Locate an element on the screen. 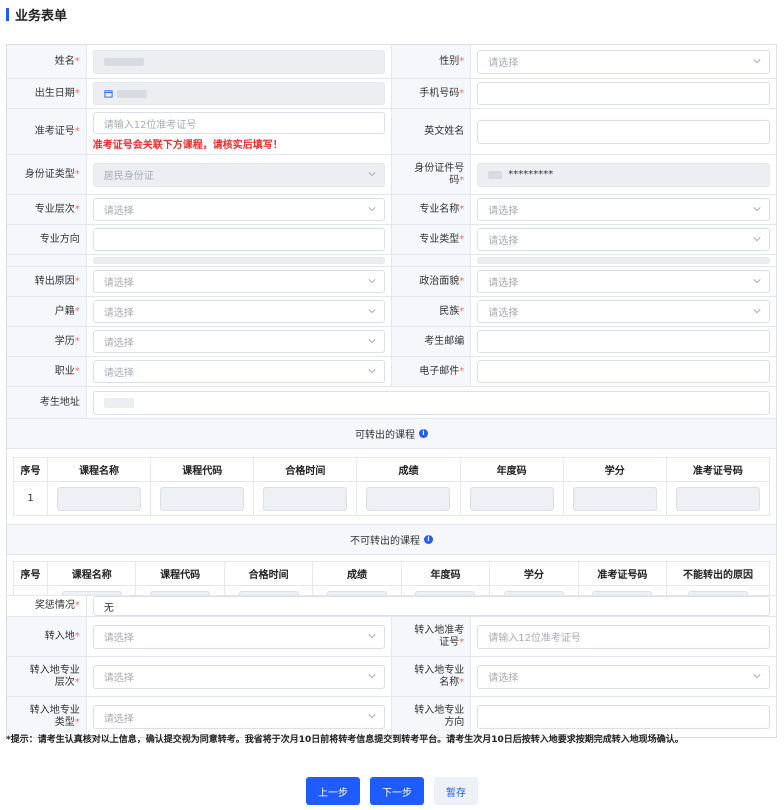 The image size is (784, 810). cell-score is located at coordinates (408, 498).